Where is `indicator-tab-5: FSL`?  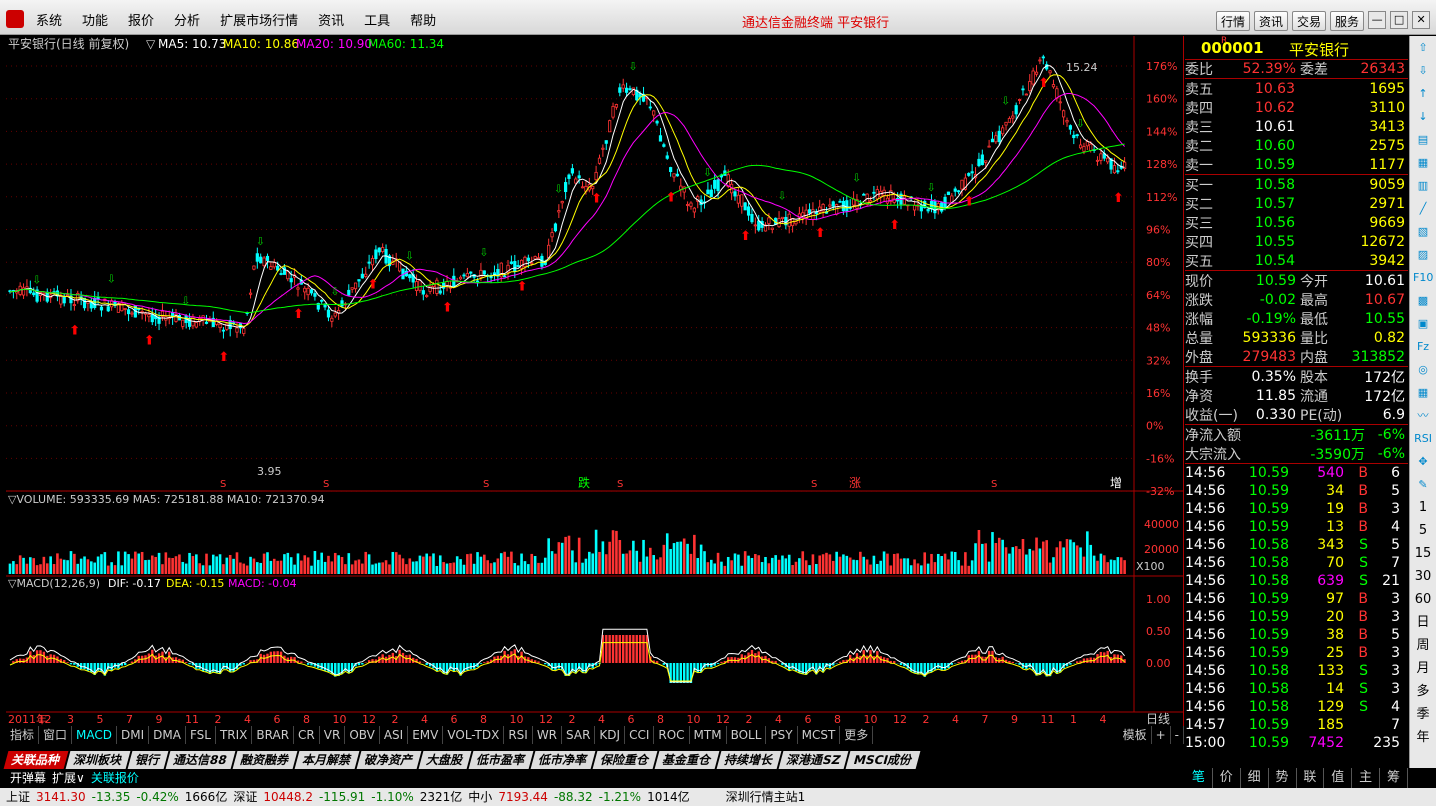
indicator-tab-5: FSL is located at coordinates (201, 735).